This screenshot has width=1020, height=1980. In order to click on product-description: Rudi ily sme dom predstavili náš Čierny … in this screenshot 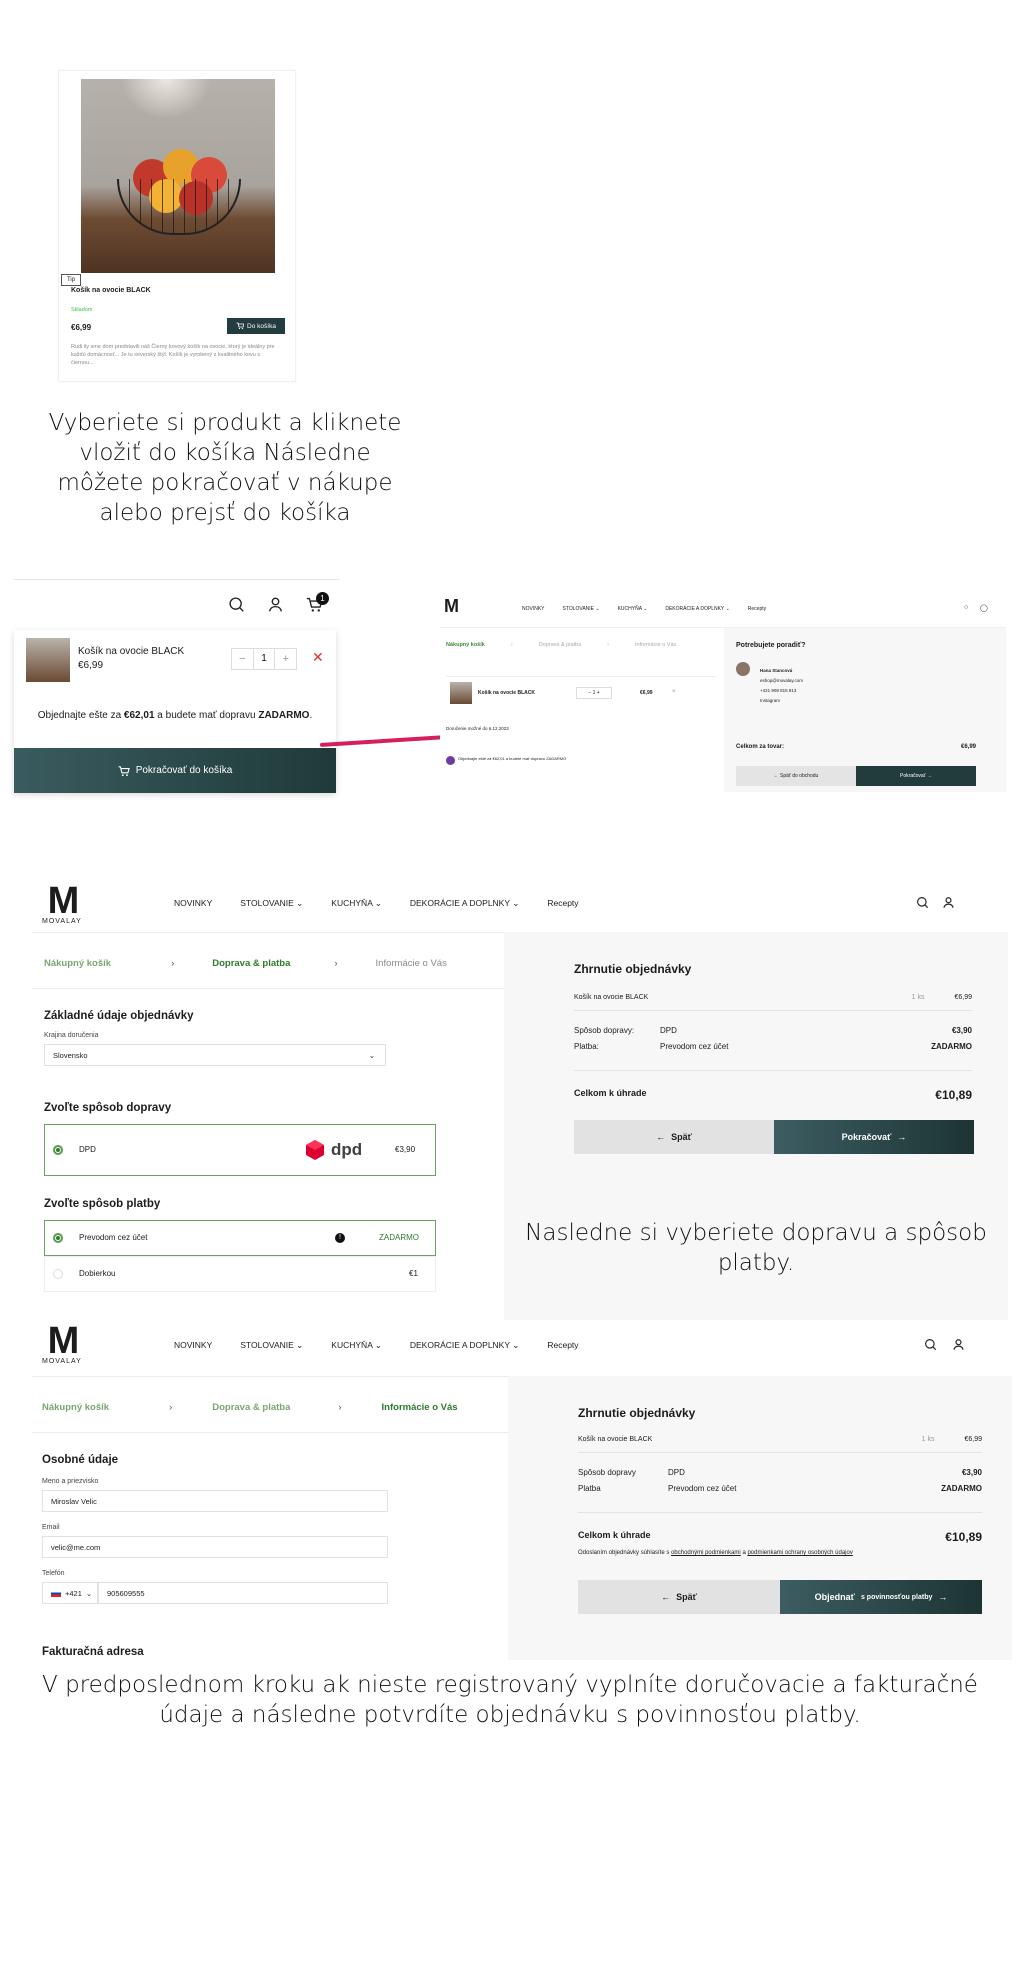, I will do `click(173, 355)`.